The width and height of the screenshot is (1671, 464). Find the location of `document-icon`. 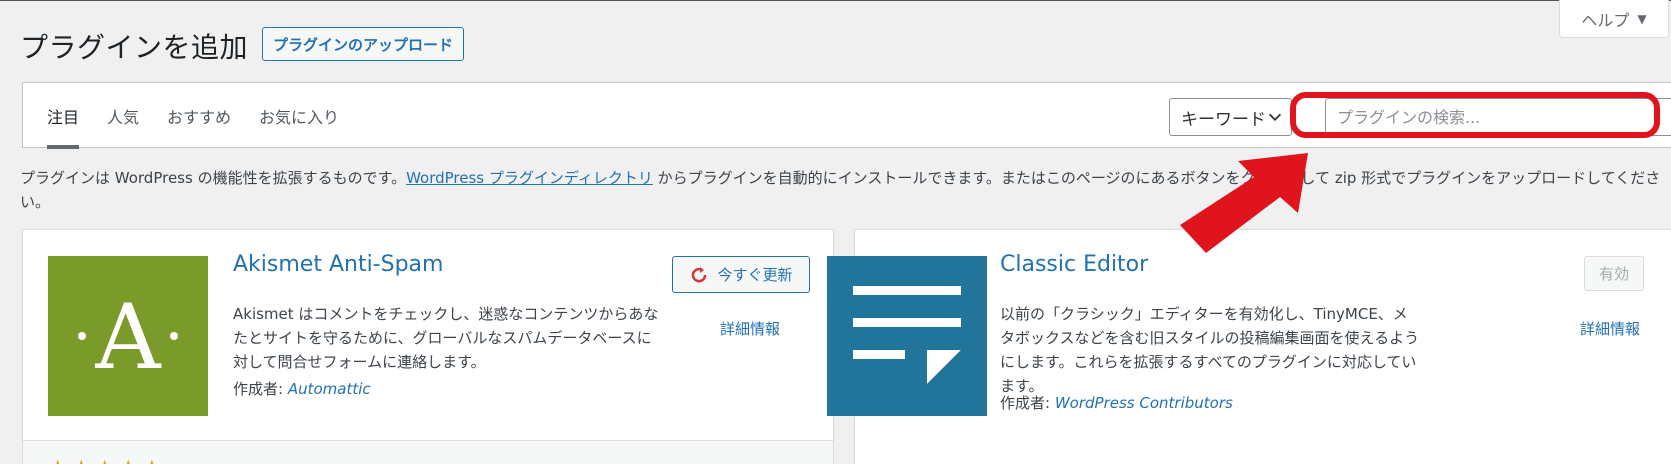

document-icon is located at coordinates (907, 336).